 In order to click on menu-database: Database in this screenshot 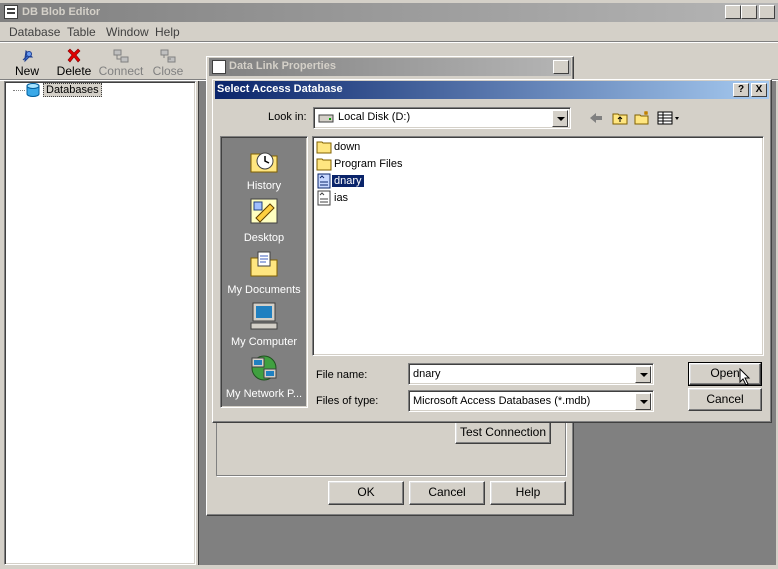, I will do `click(34, 32)`.